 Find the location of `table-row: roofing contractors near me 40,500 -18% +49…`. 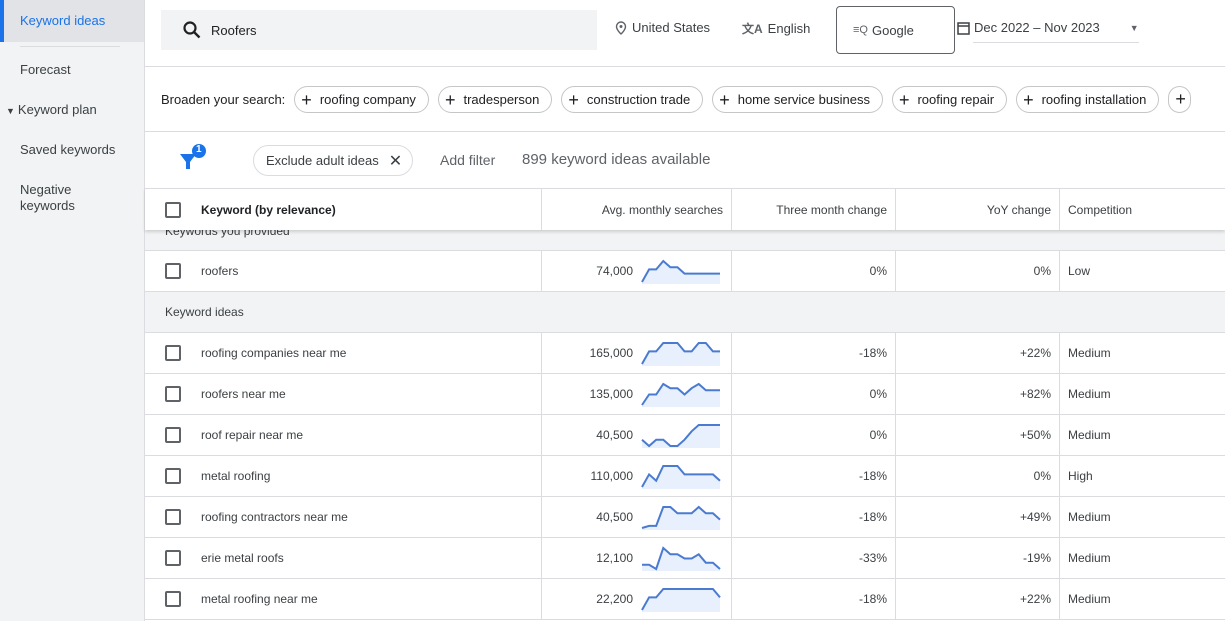

table-row: roofing contractors near me 40,500 -18% +49… is located at coordinates (685, 517).